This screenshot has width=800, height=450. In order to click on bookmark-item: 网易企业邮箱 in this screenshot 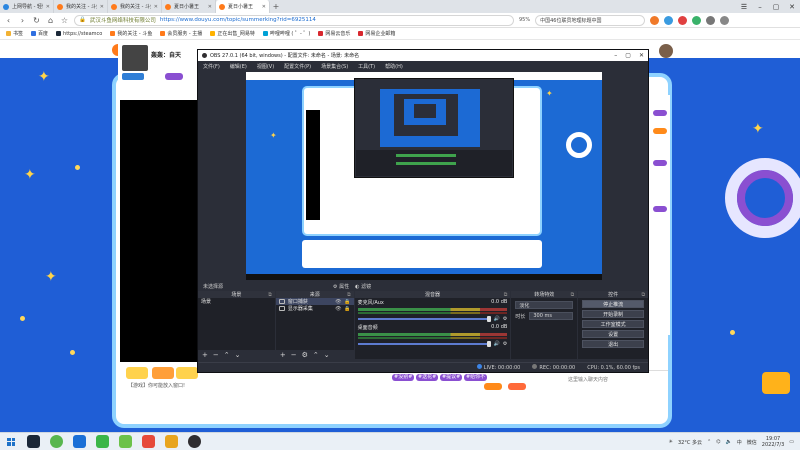, I will do `click(376, 33)`.